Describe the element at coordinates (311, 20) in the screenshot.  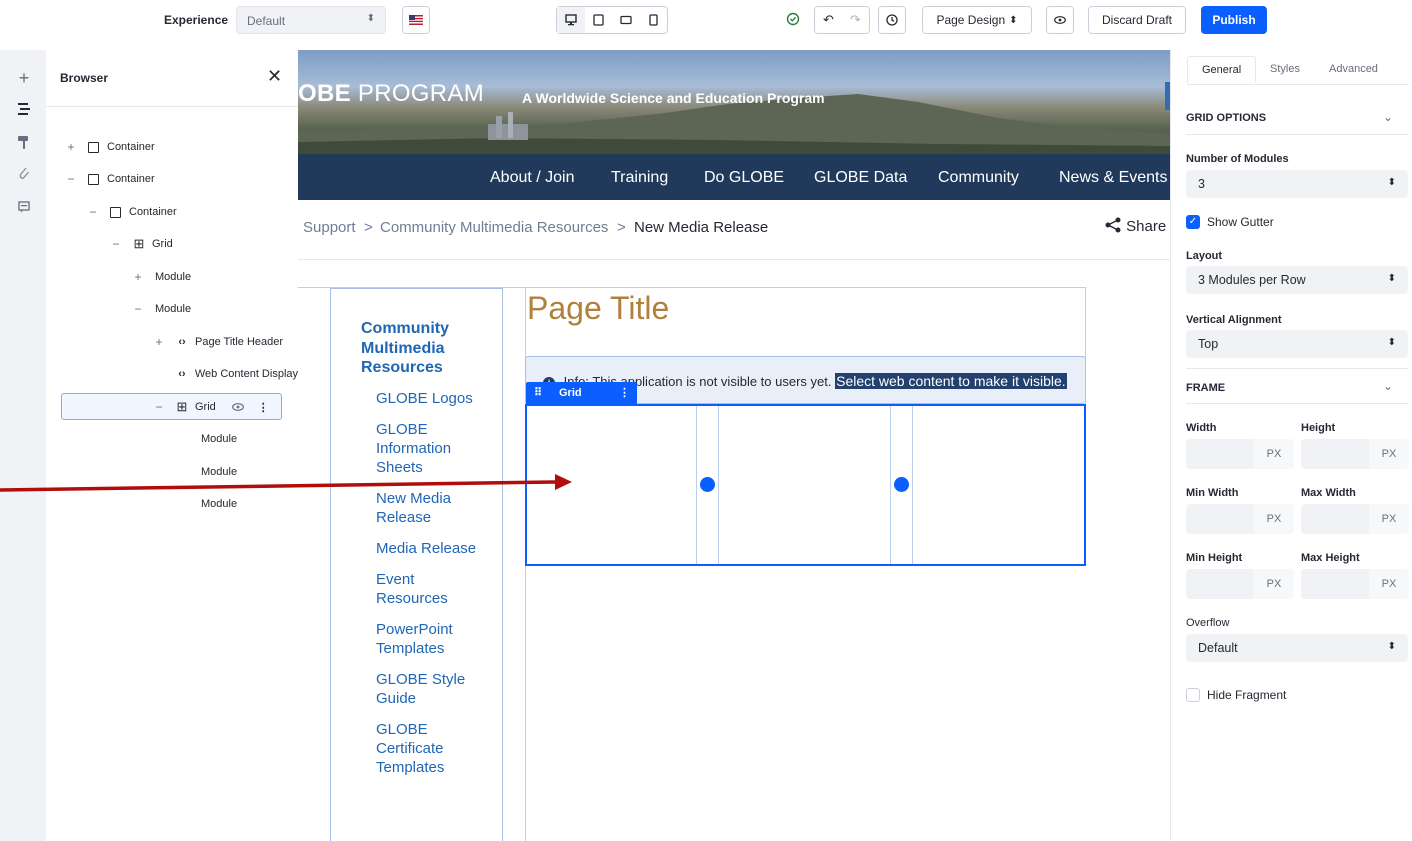
I see `experience-select: Default ⬍` at that location.